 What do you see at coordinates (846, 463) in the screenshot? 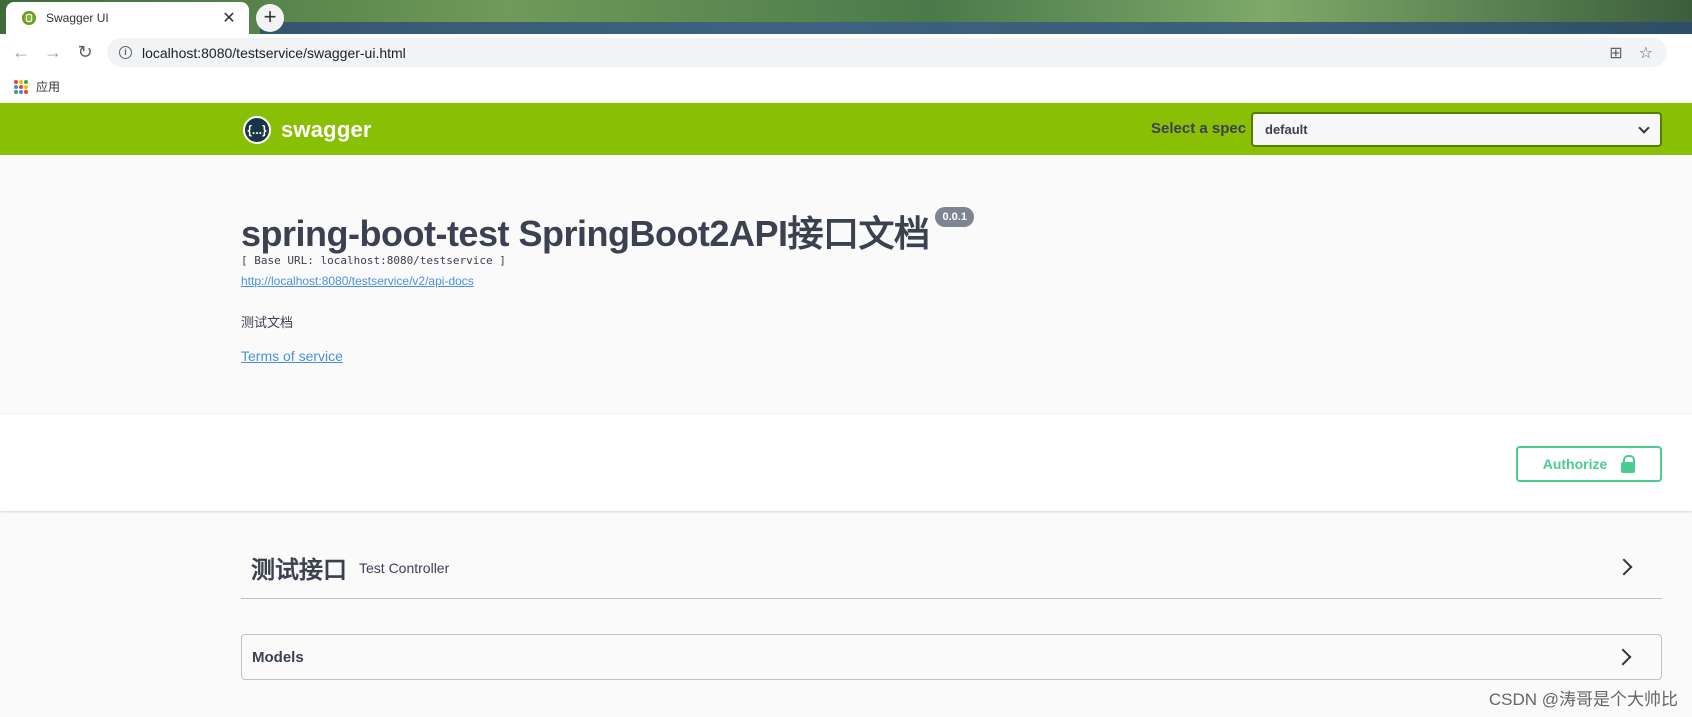
I see `scheme-container: Authorize` at bounding box center [846, 463].